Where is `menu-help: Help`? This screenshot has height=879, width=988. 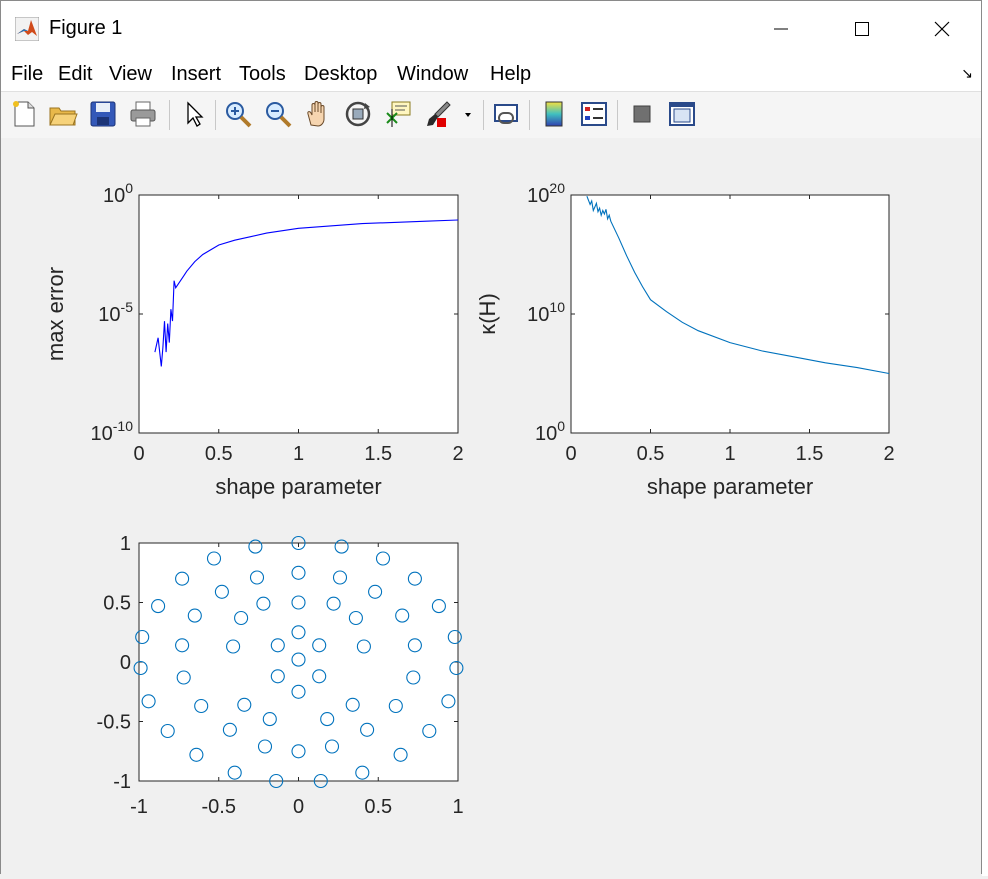 menu-help: Help is located at coordinates (510, 74).